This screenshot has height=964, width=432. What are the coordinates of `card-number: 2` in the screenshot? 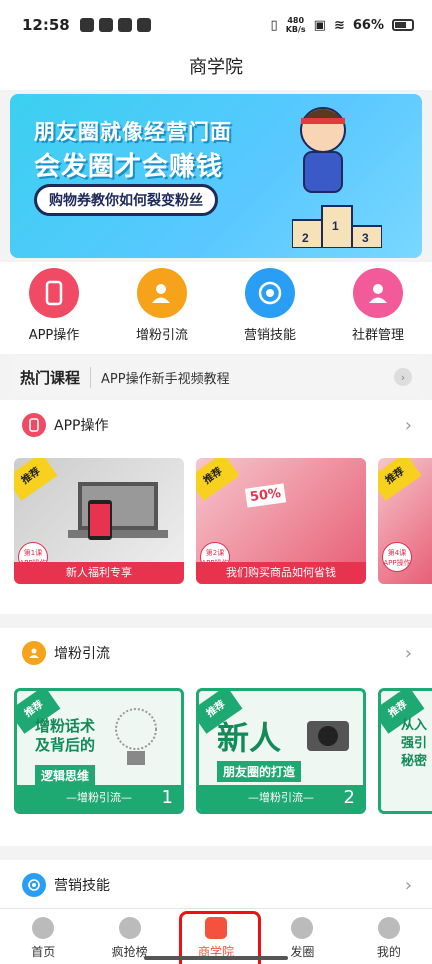 It's located at (349, 797).